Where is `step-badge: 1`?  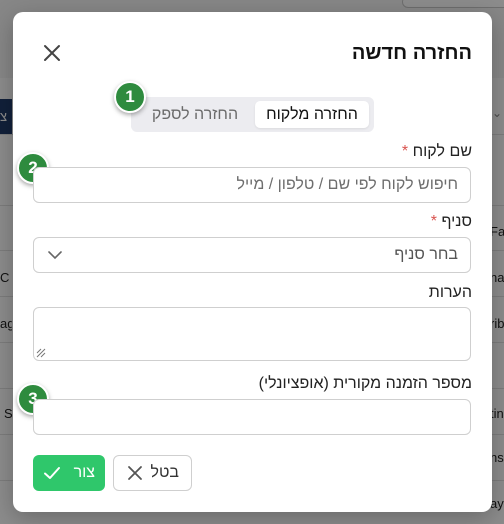 step-badge: 1 is located at coordinates (130, 97).